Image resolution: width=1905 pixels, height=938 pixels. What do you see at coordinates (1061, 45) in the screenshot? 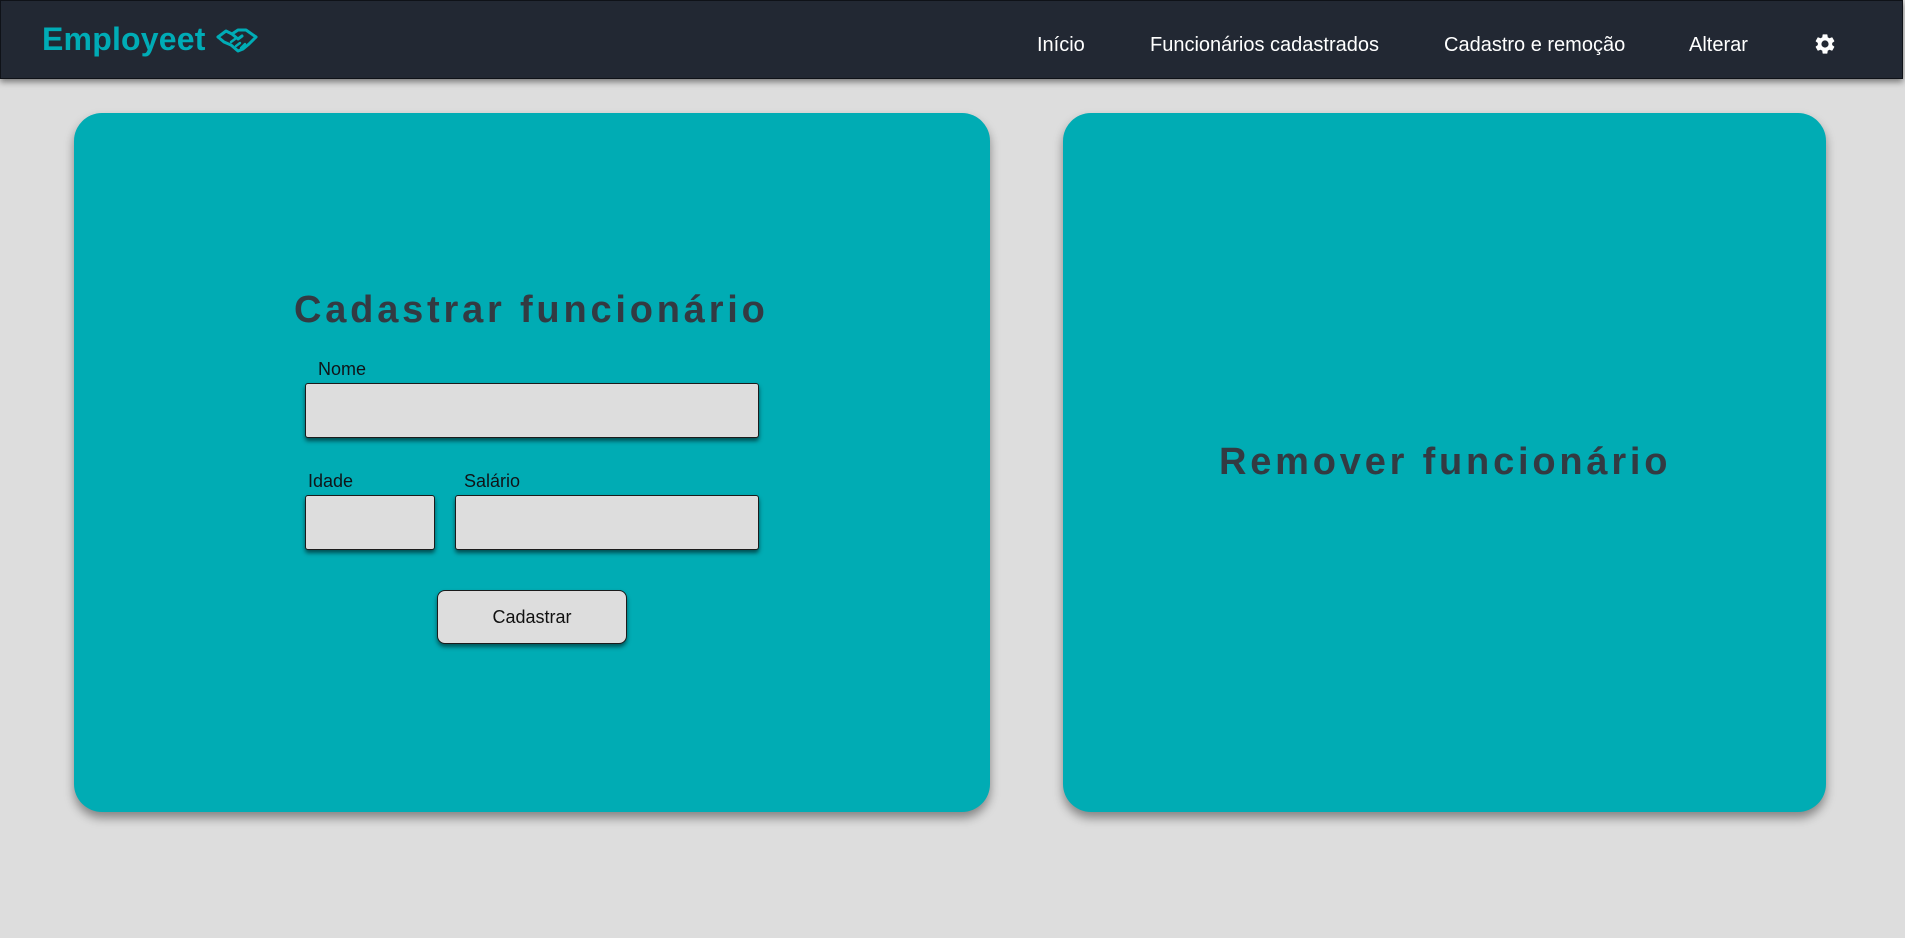
I see `nav-link-inicio: Início` at bounding box center [1061, 45].